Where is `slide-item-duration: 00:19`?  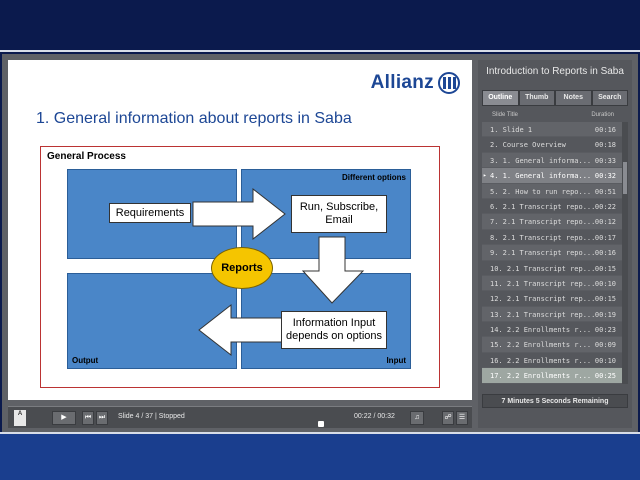 slide-item-duration: 00:19 is located at coordinates (605, 314).